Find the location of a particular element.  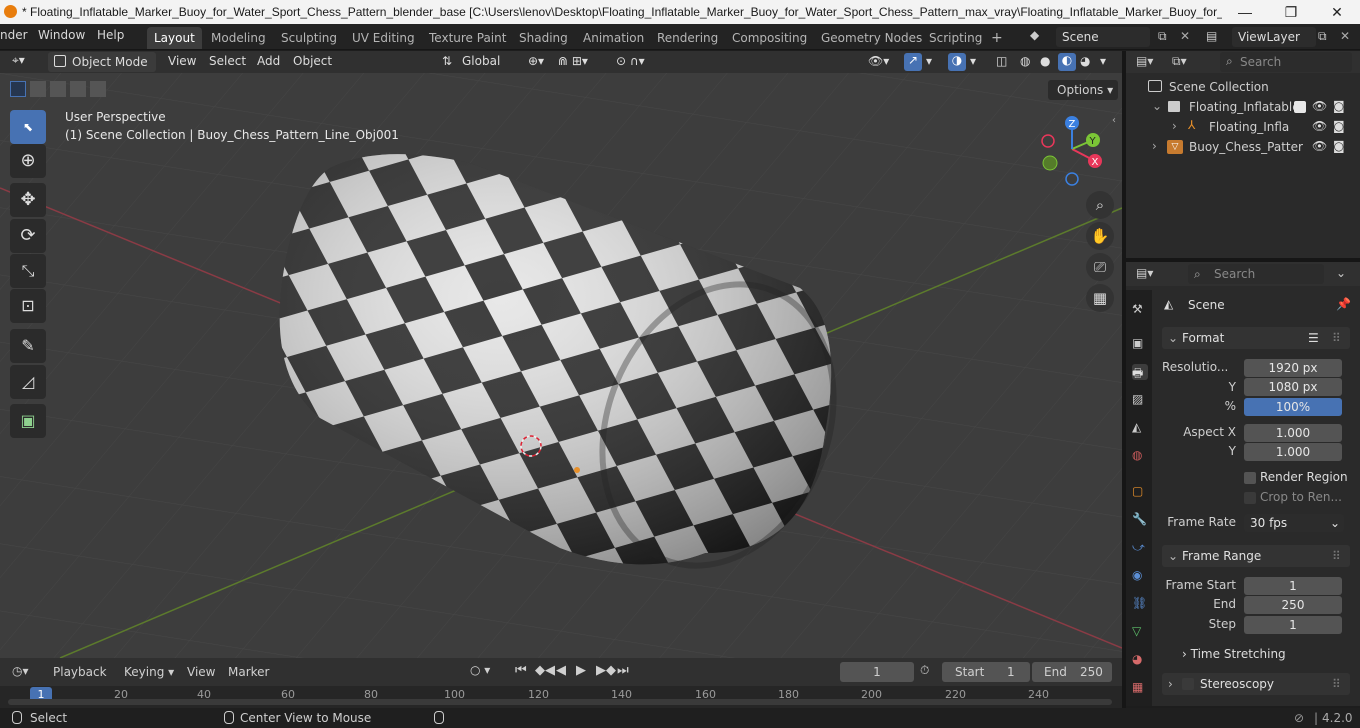

perspective-toggle-button: ▦ is located at coordinates (1100, 298).